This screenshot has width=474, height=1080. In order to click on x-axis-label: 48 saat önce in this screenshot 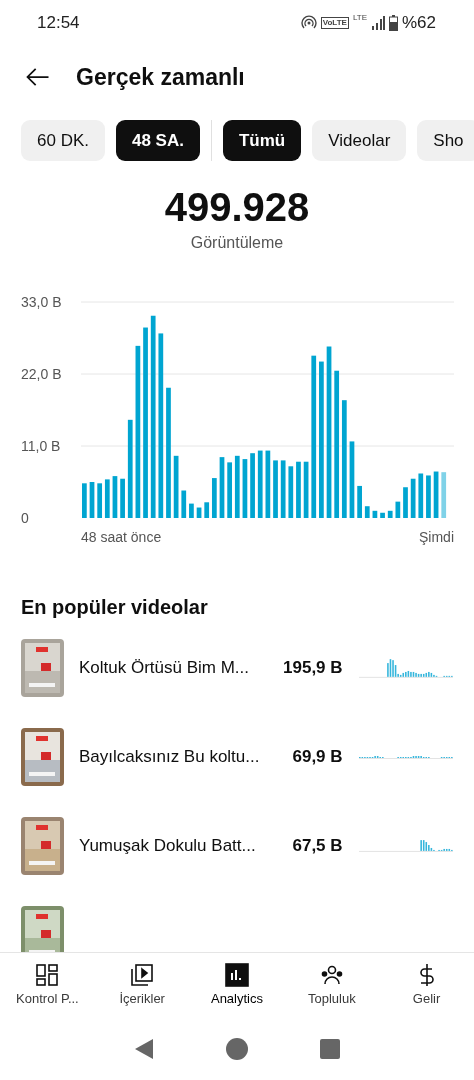, I will do `click(121, 537)`.